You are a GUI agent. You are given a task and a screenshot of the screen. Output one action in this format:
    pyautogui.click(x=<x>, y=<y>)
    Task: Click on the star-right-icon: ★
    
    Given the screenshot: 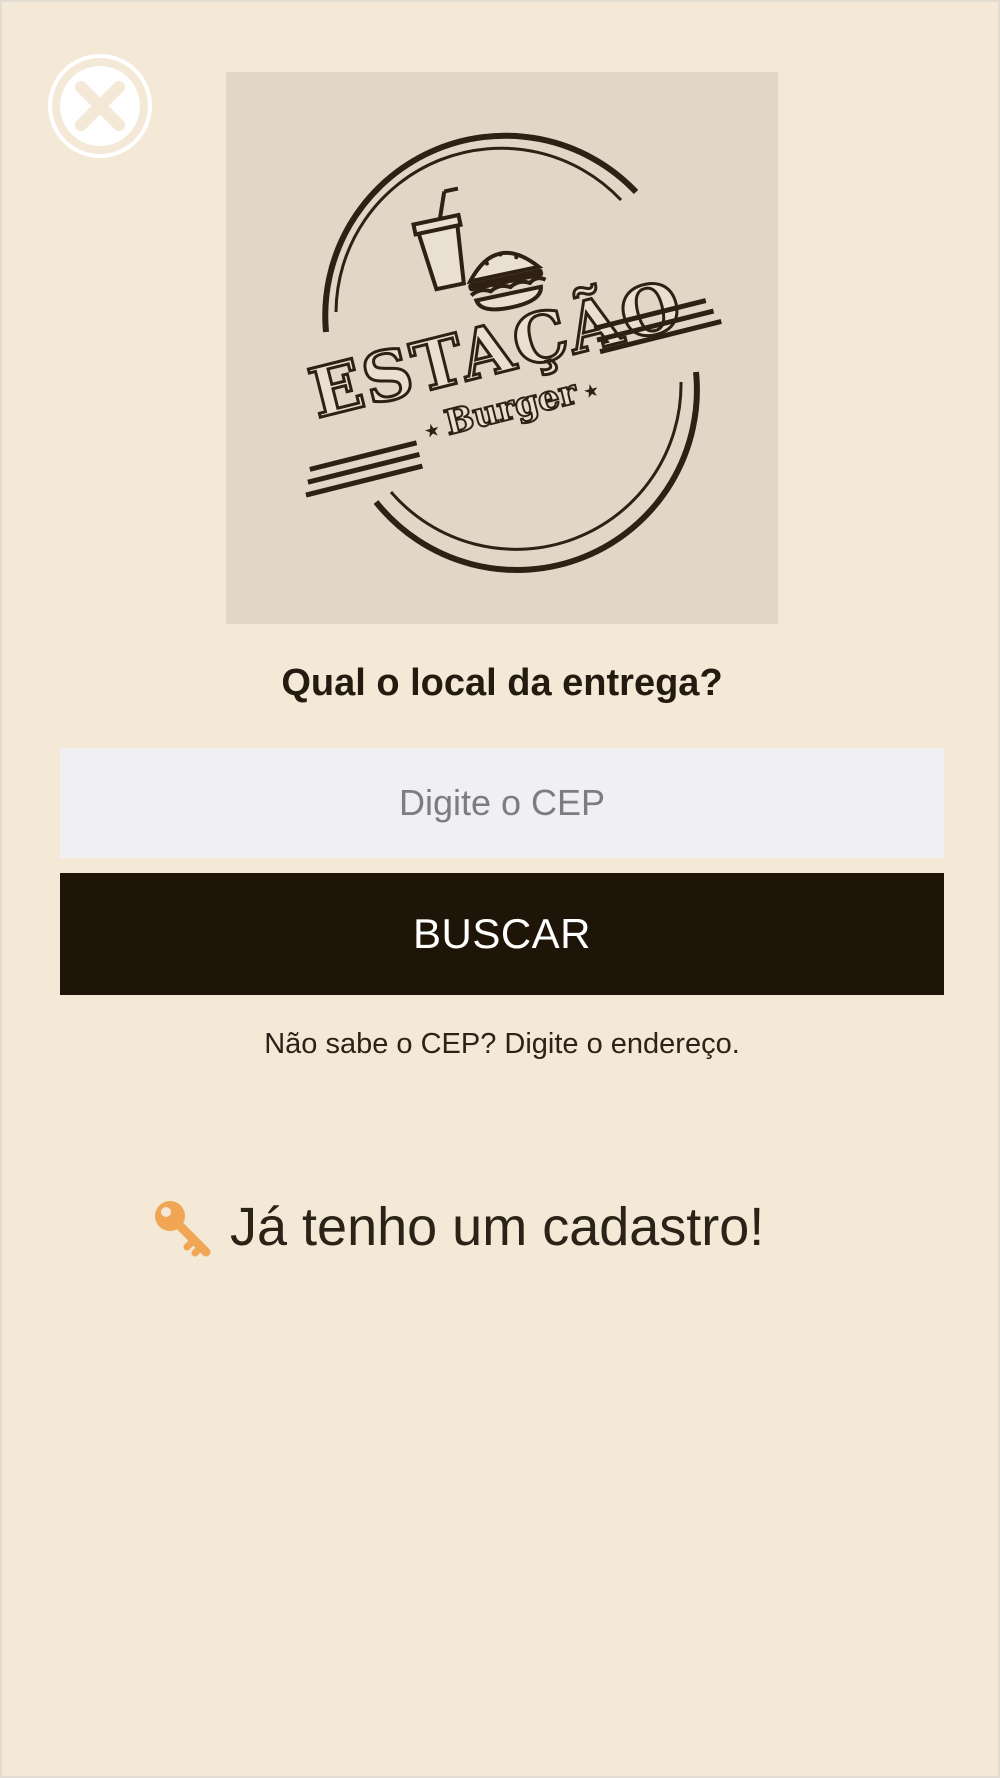 What is the action you would take?
    pyautogui.click(x=591, y=391)
    